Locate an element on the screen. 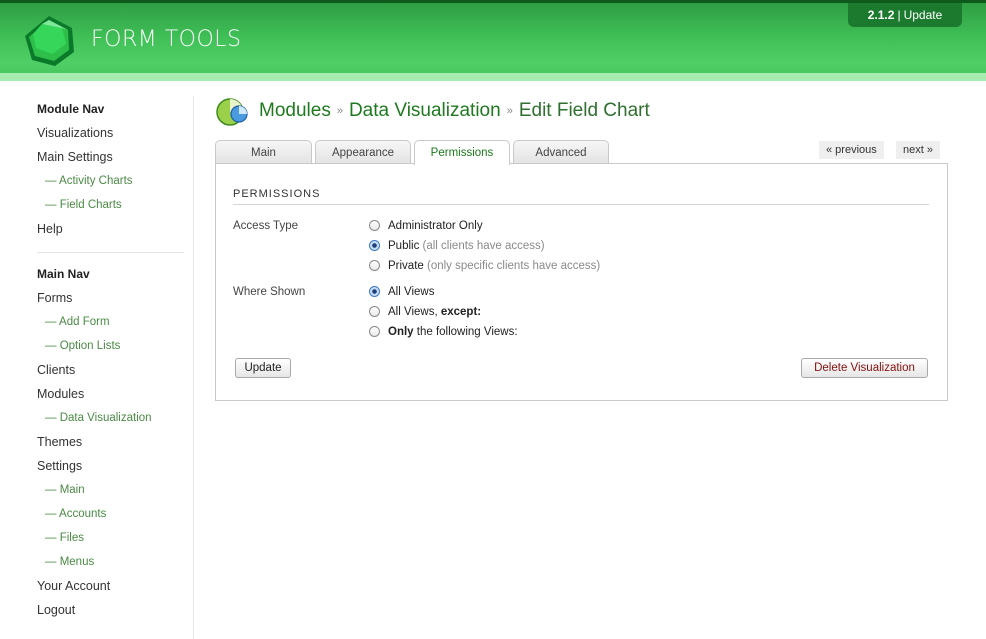 The height and width of the screenshot is (639, 986). where-only-following-label: Only the following Views: is located at coordinates (453, 332).